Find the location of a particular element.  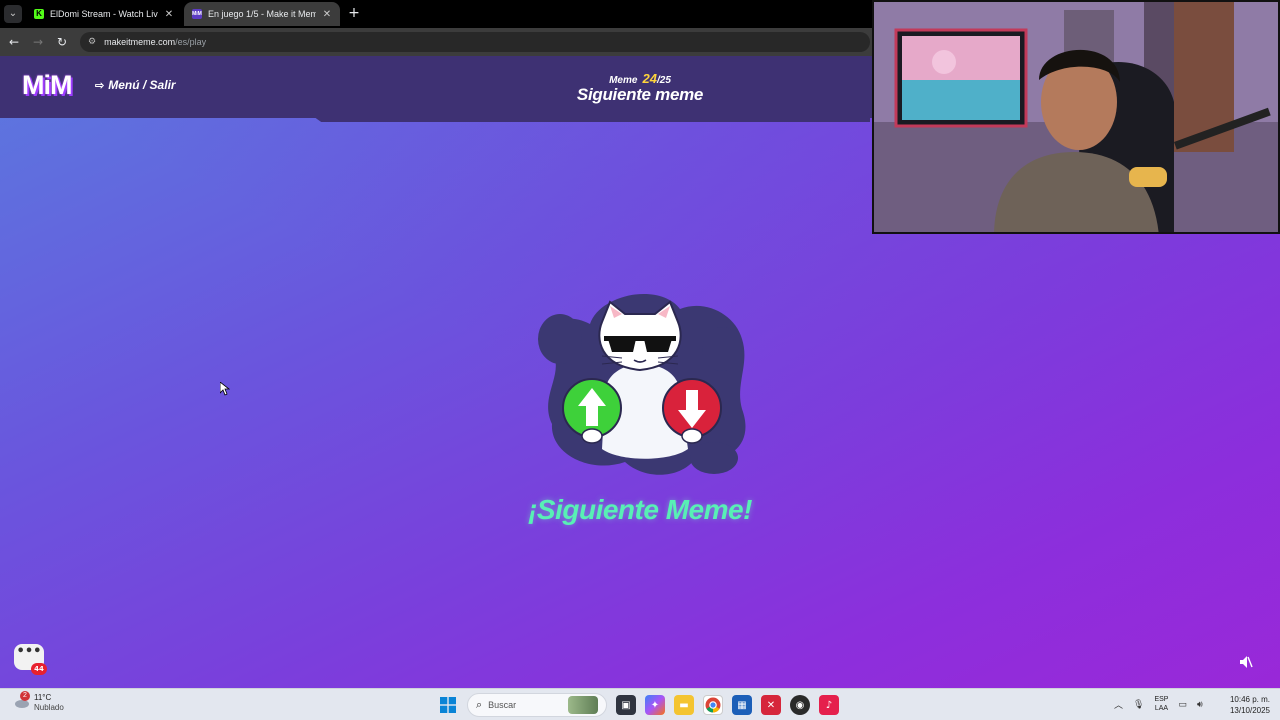

menu-exit-button: ⇨ Menú / Salir is located at coordinates (135, 85).